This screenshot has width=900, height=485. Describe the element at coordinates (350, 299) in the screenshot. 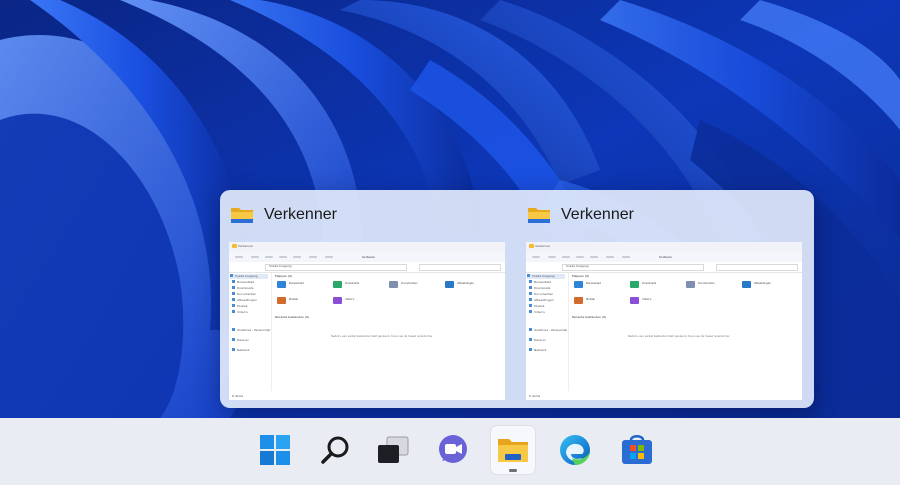

I see `mini-folder-label: Video's` at that location.